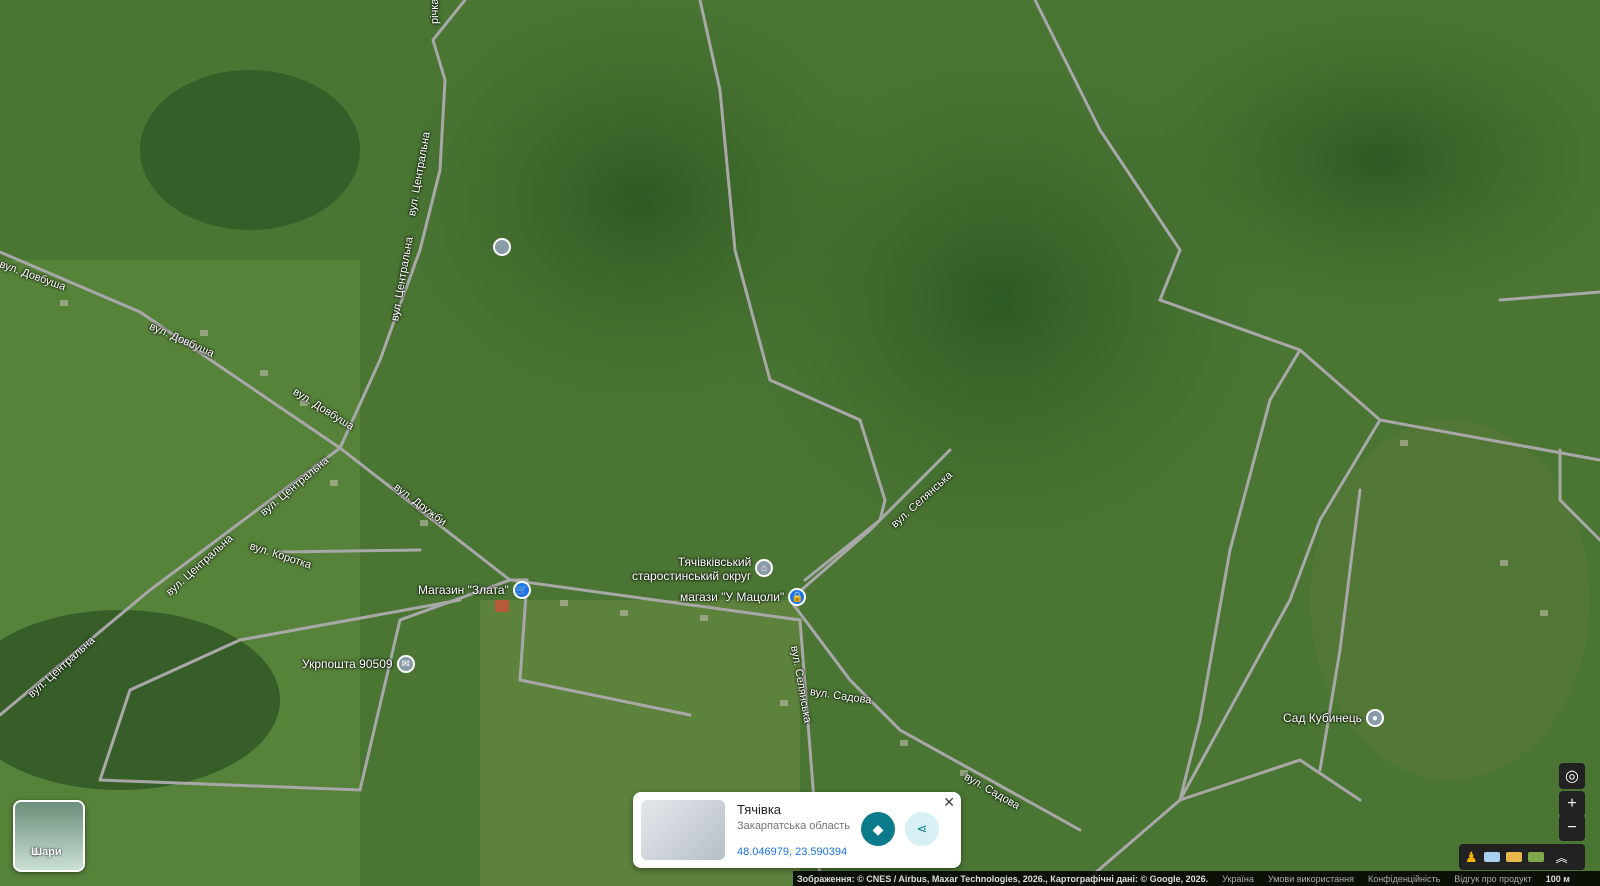 This screenshot has width=1600, height=886. Describe the element at coordinates (521, 590) in the screenshot. I see `shopping-cart-icon: 🛒` at that location.